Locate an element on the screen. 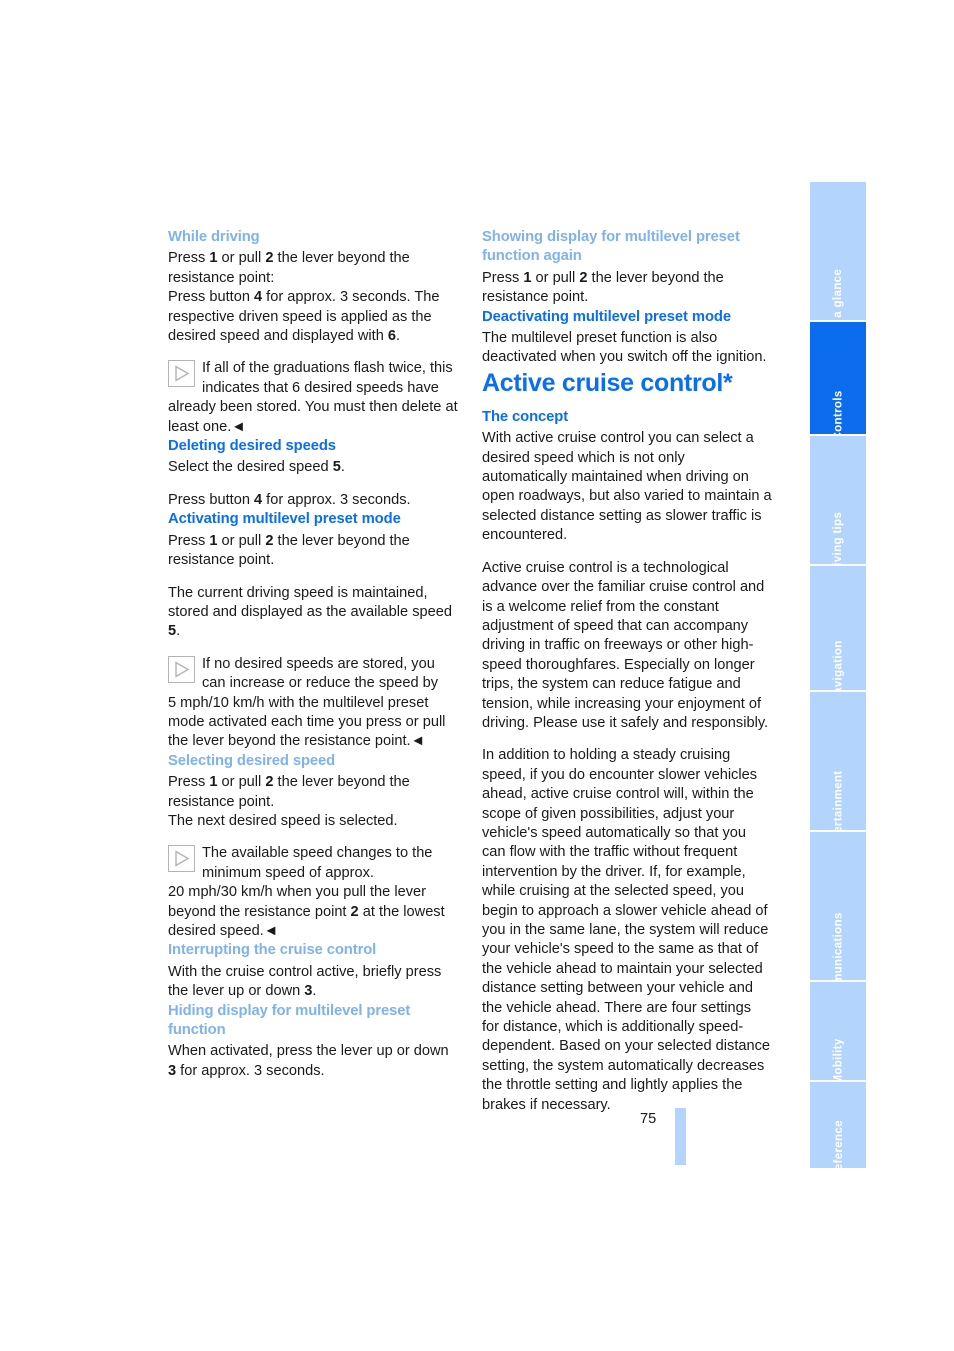 This screenshot has width=954, height=1351. folio-accent-bar is located at coordinates (680, 1136).